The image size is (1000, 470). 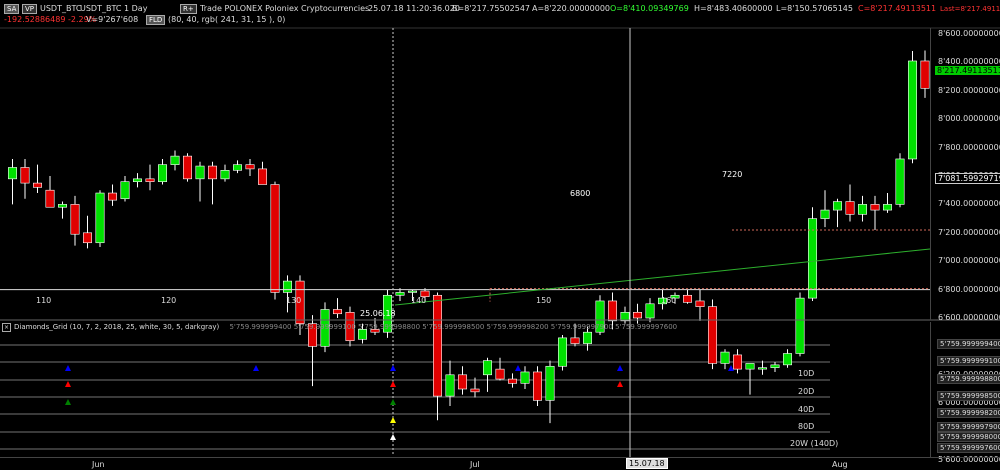 What do you see at coordinates (968, 437) in the screenshot?
I see `indicator-axis-label: 5'759.999998000` at bounding box center [968, 437].